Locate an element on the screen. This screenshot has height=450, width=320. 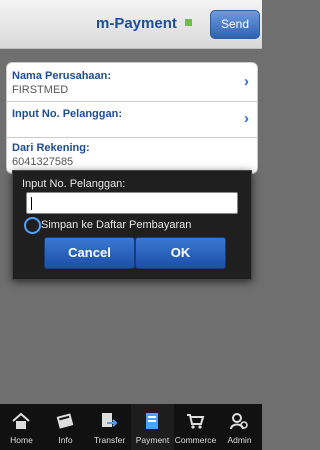
info-icon is located at coordinates (65, 421).